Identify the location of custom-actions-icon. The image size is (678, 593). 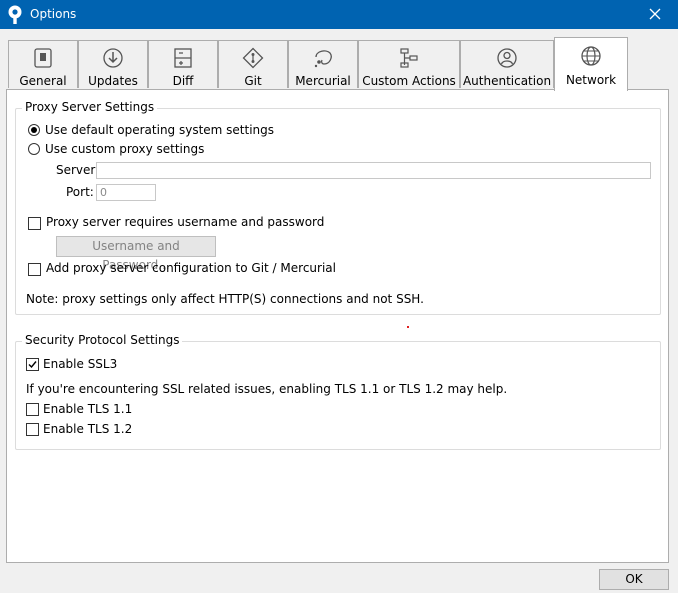
(409, 58).